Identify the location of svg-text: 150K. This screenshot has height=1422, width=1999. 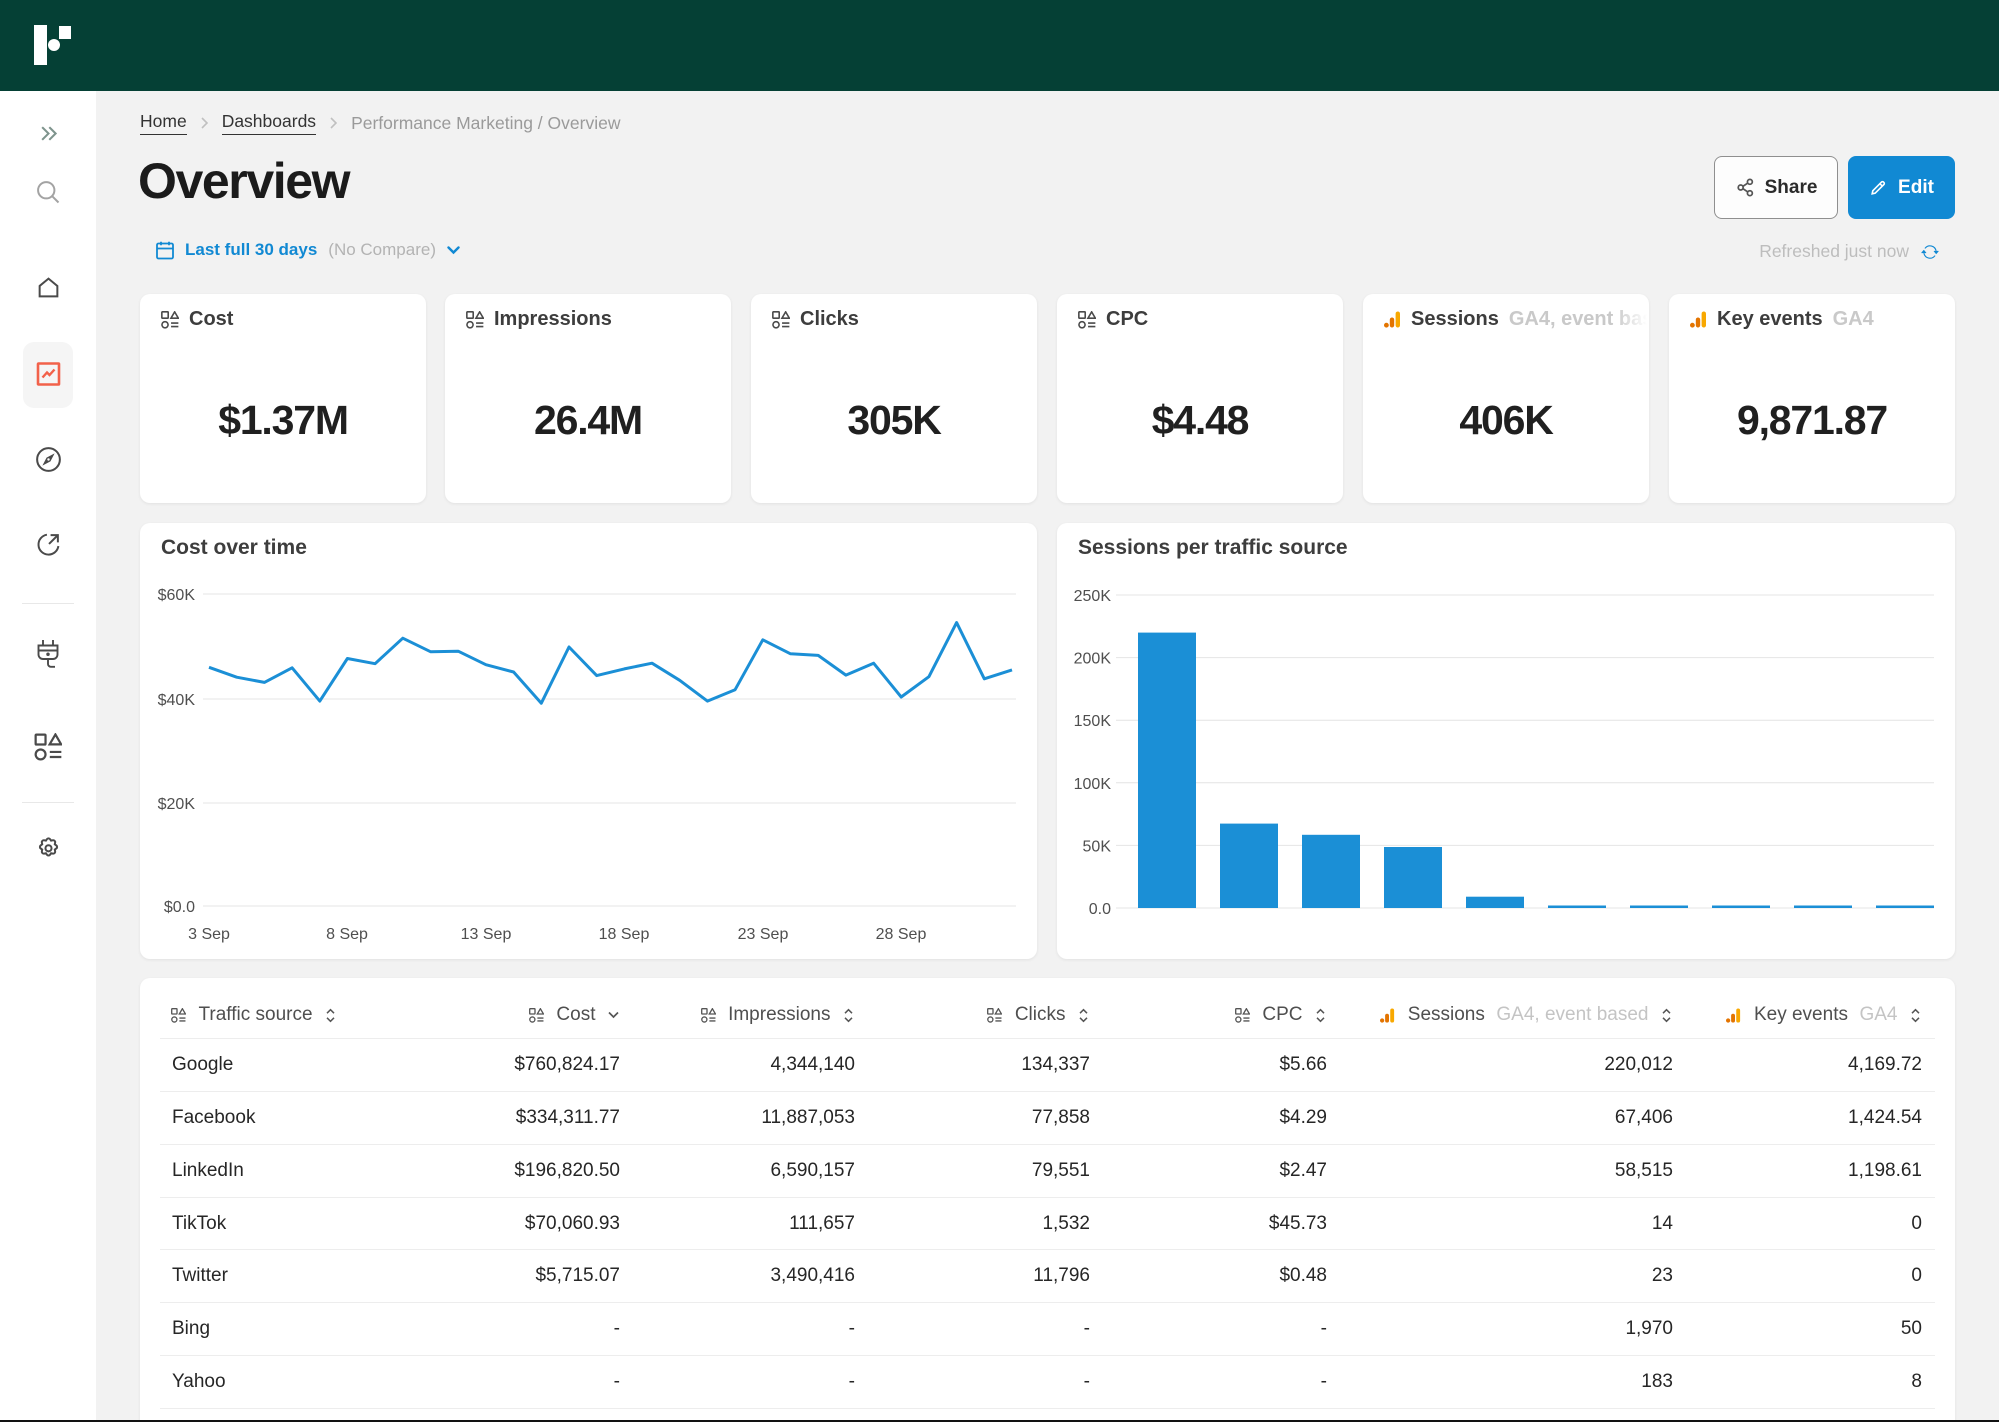
(1093, 721).